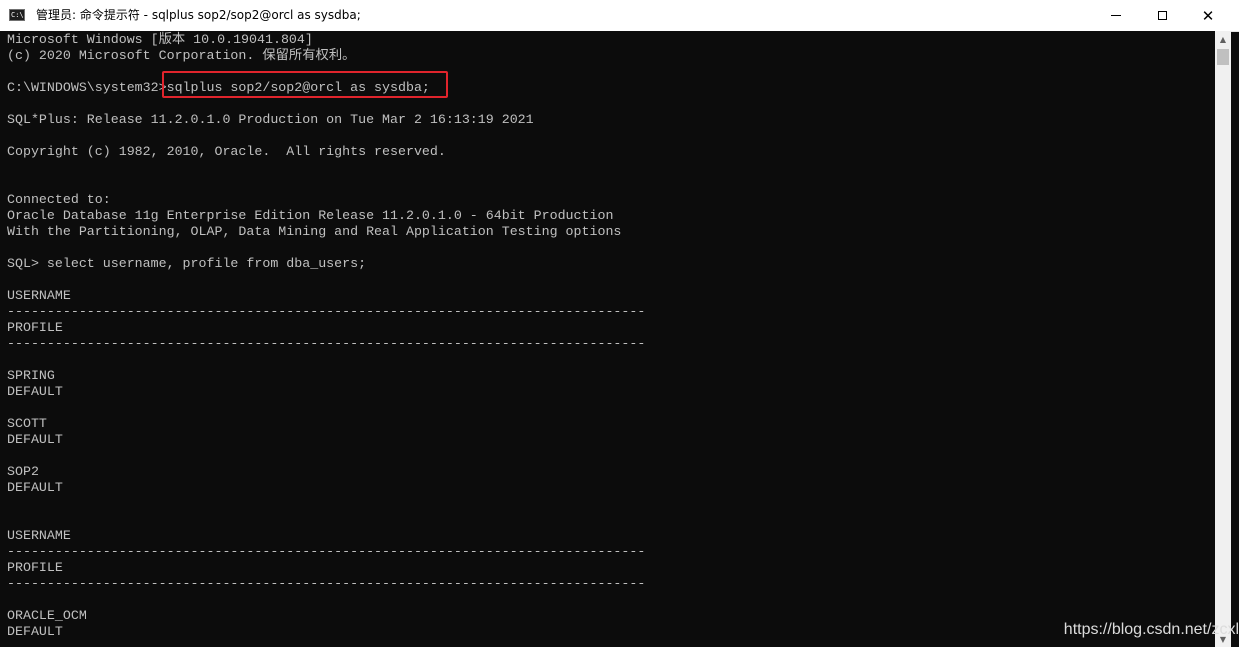 The image size is (1239, 647). What do you see at coordinates (1151, 629) in the screenshot?
I see `watermark: https://blog.csdn.net/zcxl` at bounding box center [1151, 629].